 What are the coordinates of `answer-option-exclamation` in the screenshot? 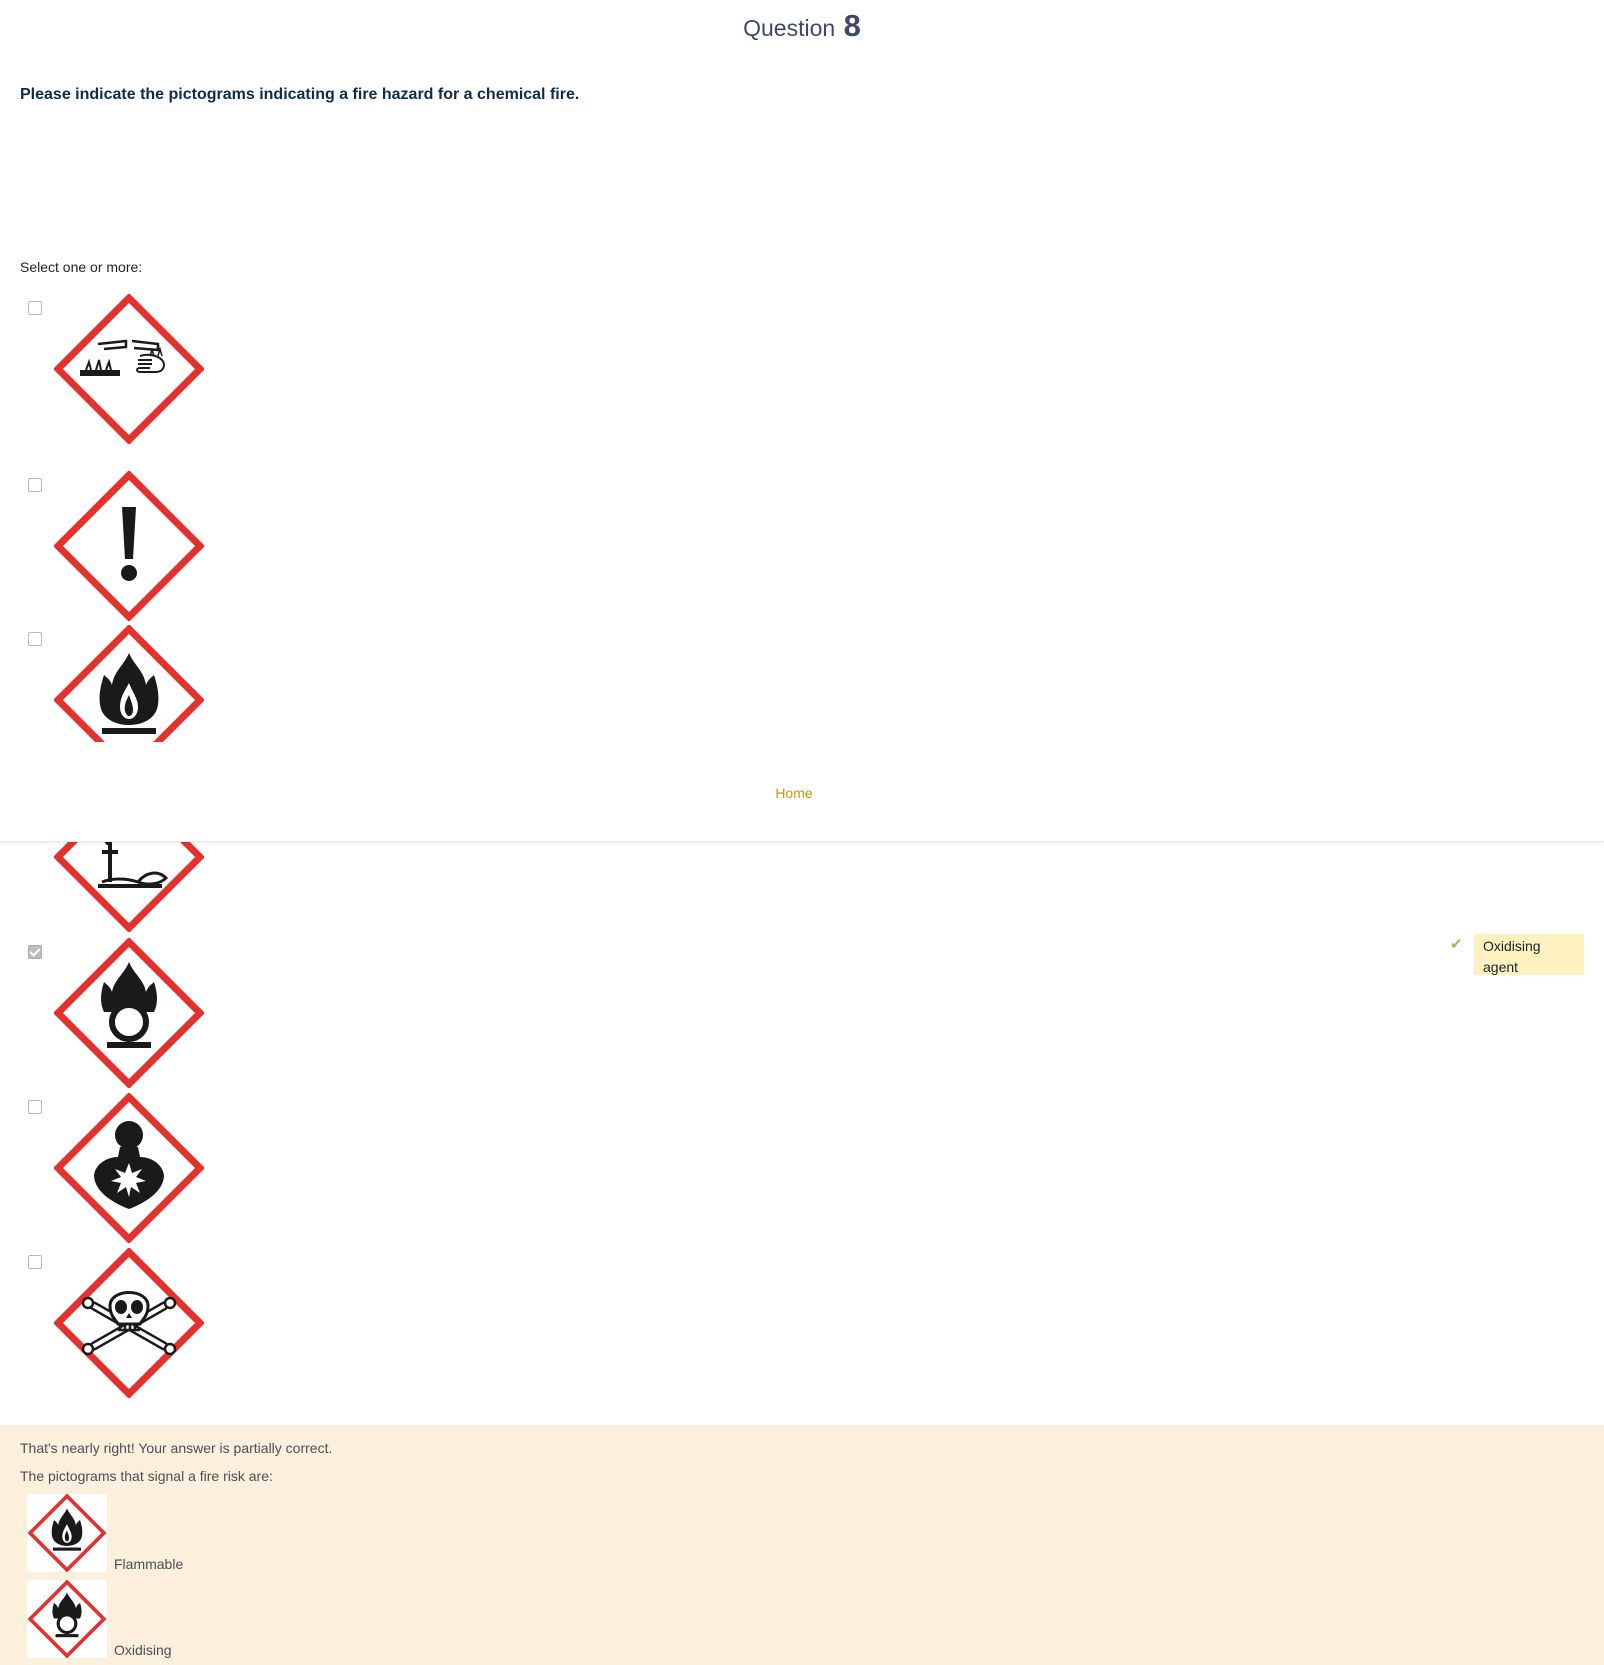 It's located at (802, 548).